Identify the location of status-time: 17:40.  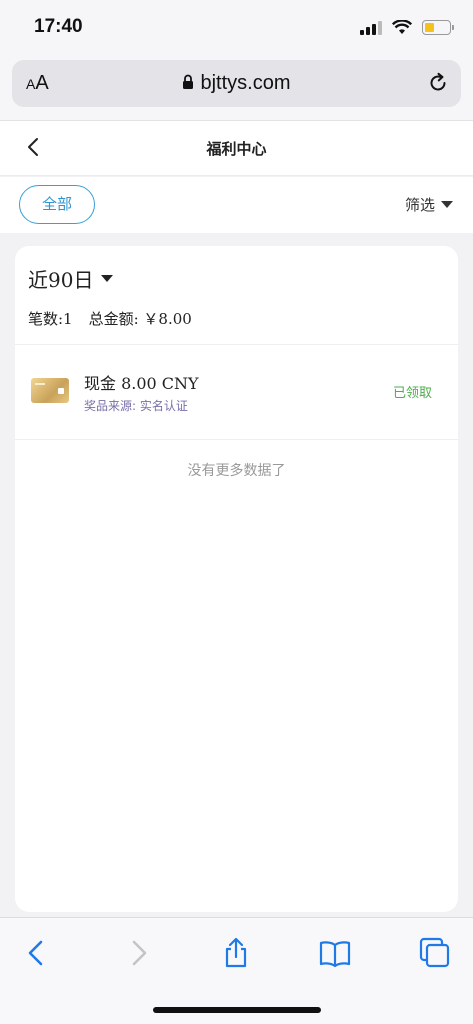
(58, 26).